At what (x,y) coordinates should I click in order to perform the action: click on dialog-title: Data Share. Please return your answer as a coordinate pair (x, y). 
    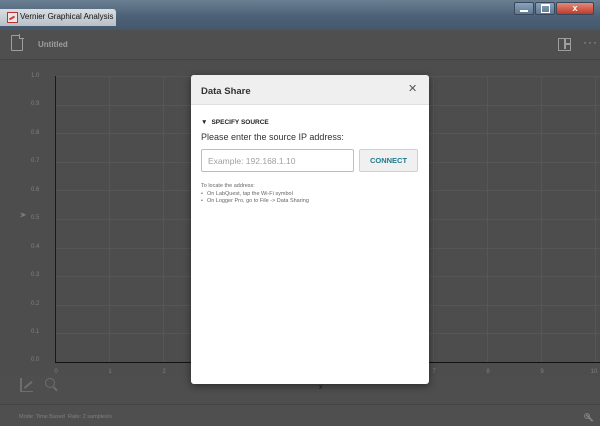
    Looking at the image, I should click on (226, 91).